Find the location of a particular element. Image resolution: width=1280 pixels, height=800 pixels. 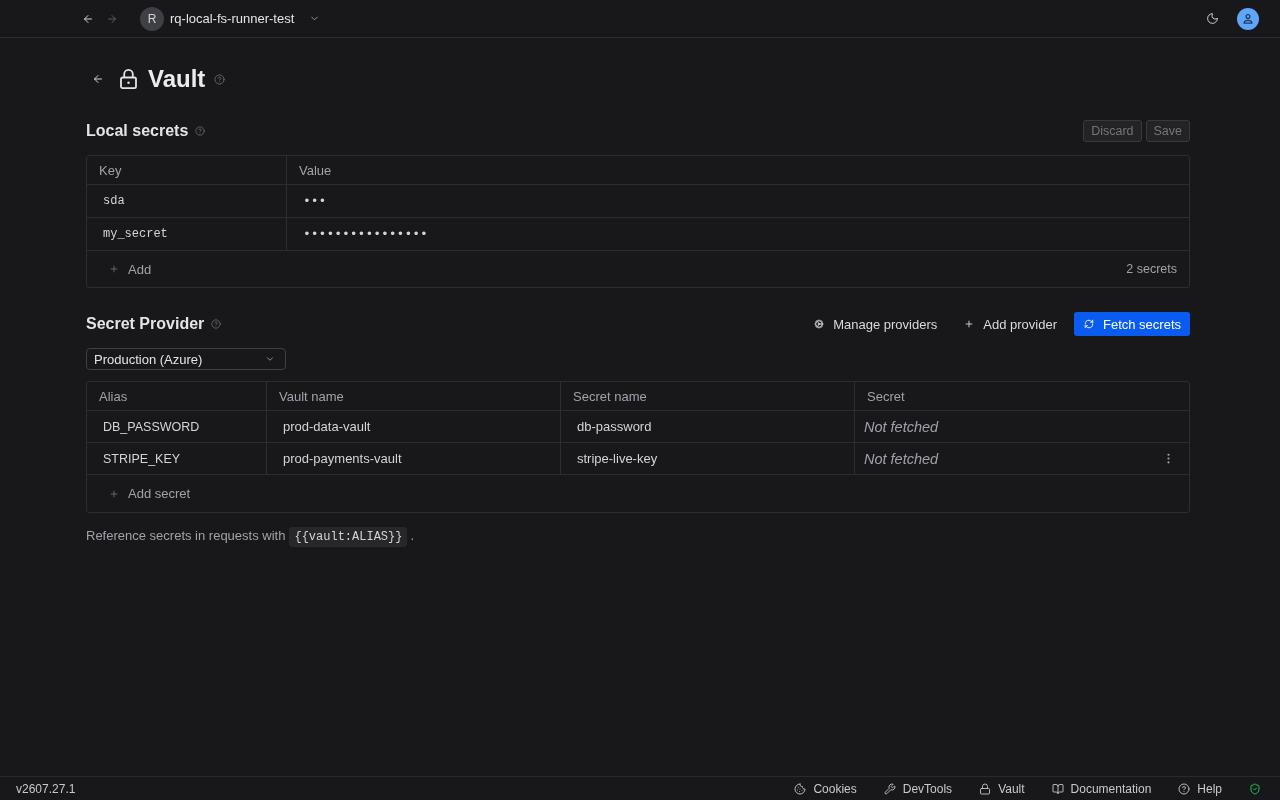

add-secret-button: Add secret is located at coordinates (150, 493).